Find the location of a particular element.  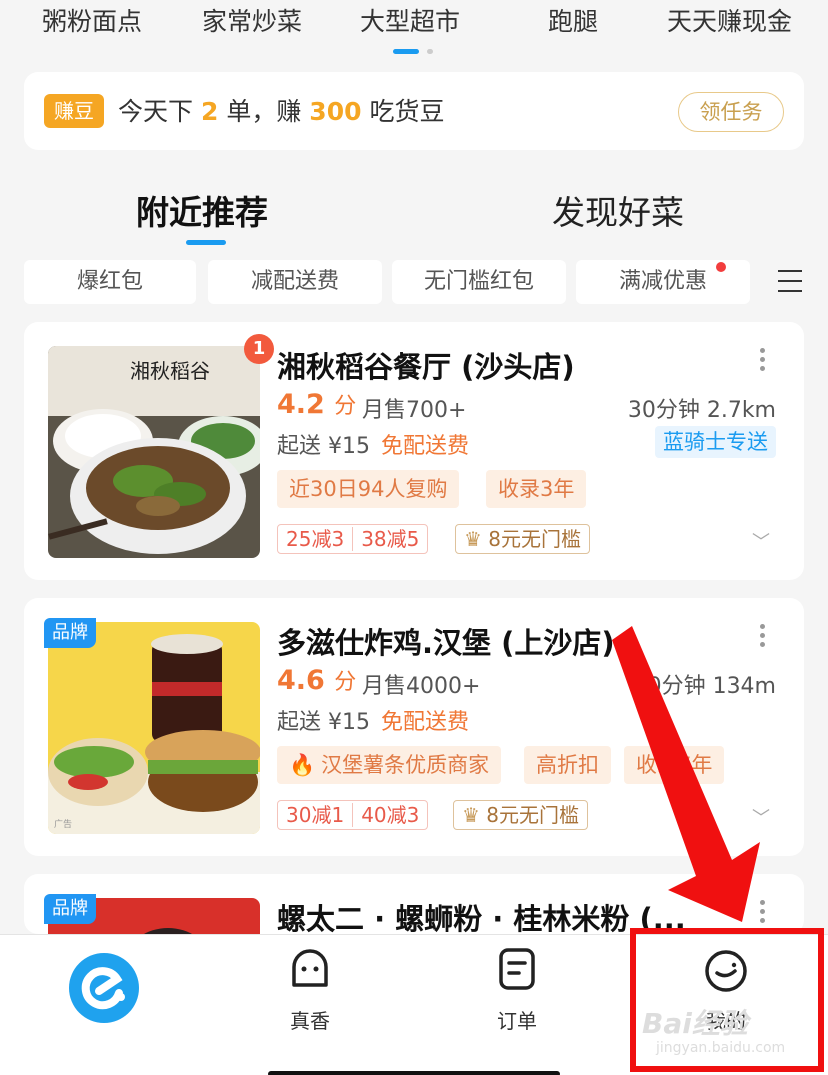

store-tag: 🔥 汉堡薯条优质商家 is located at coordinates (389, 765).